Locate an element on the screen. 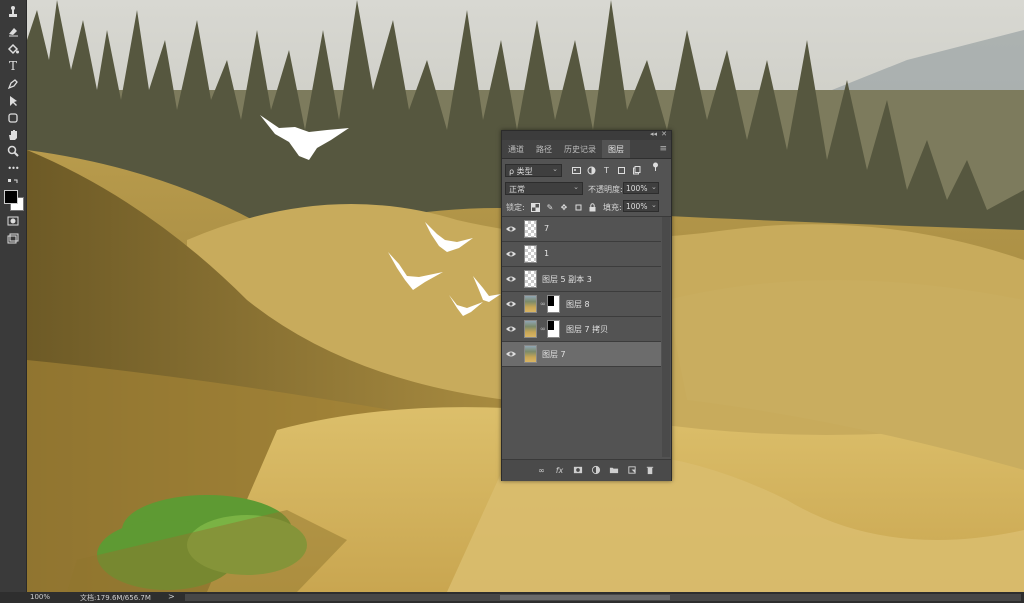 The height and width of the screenshot is (603, 1024). lock-artboard-icon is located at coordinates (578, 208).